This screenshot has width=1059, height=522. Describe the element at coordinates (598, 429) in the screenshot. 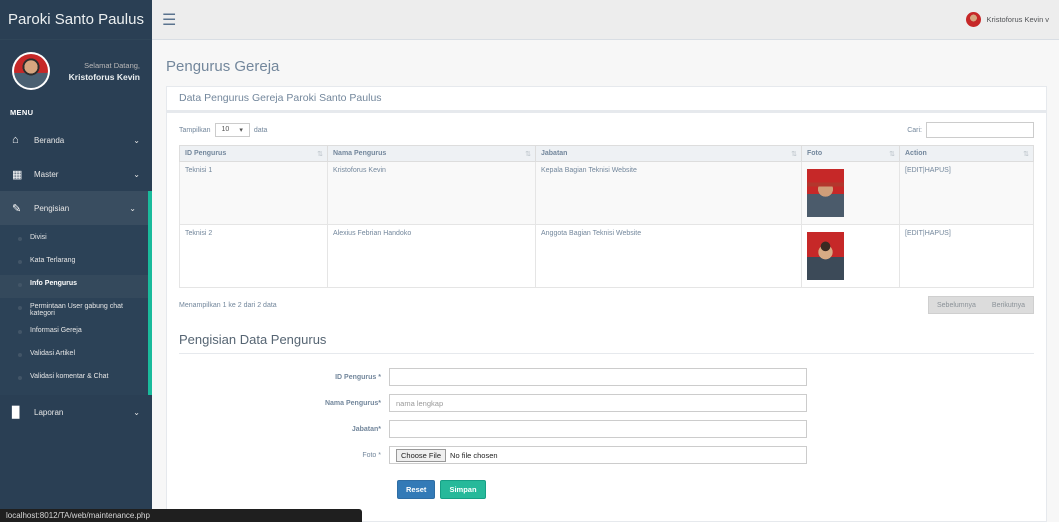

I see `jabatan-input` at that location.